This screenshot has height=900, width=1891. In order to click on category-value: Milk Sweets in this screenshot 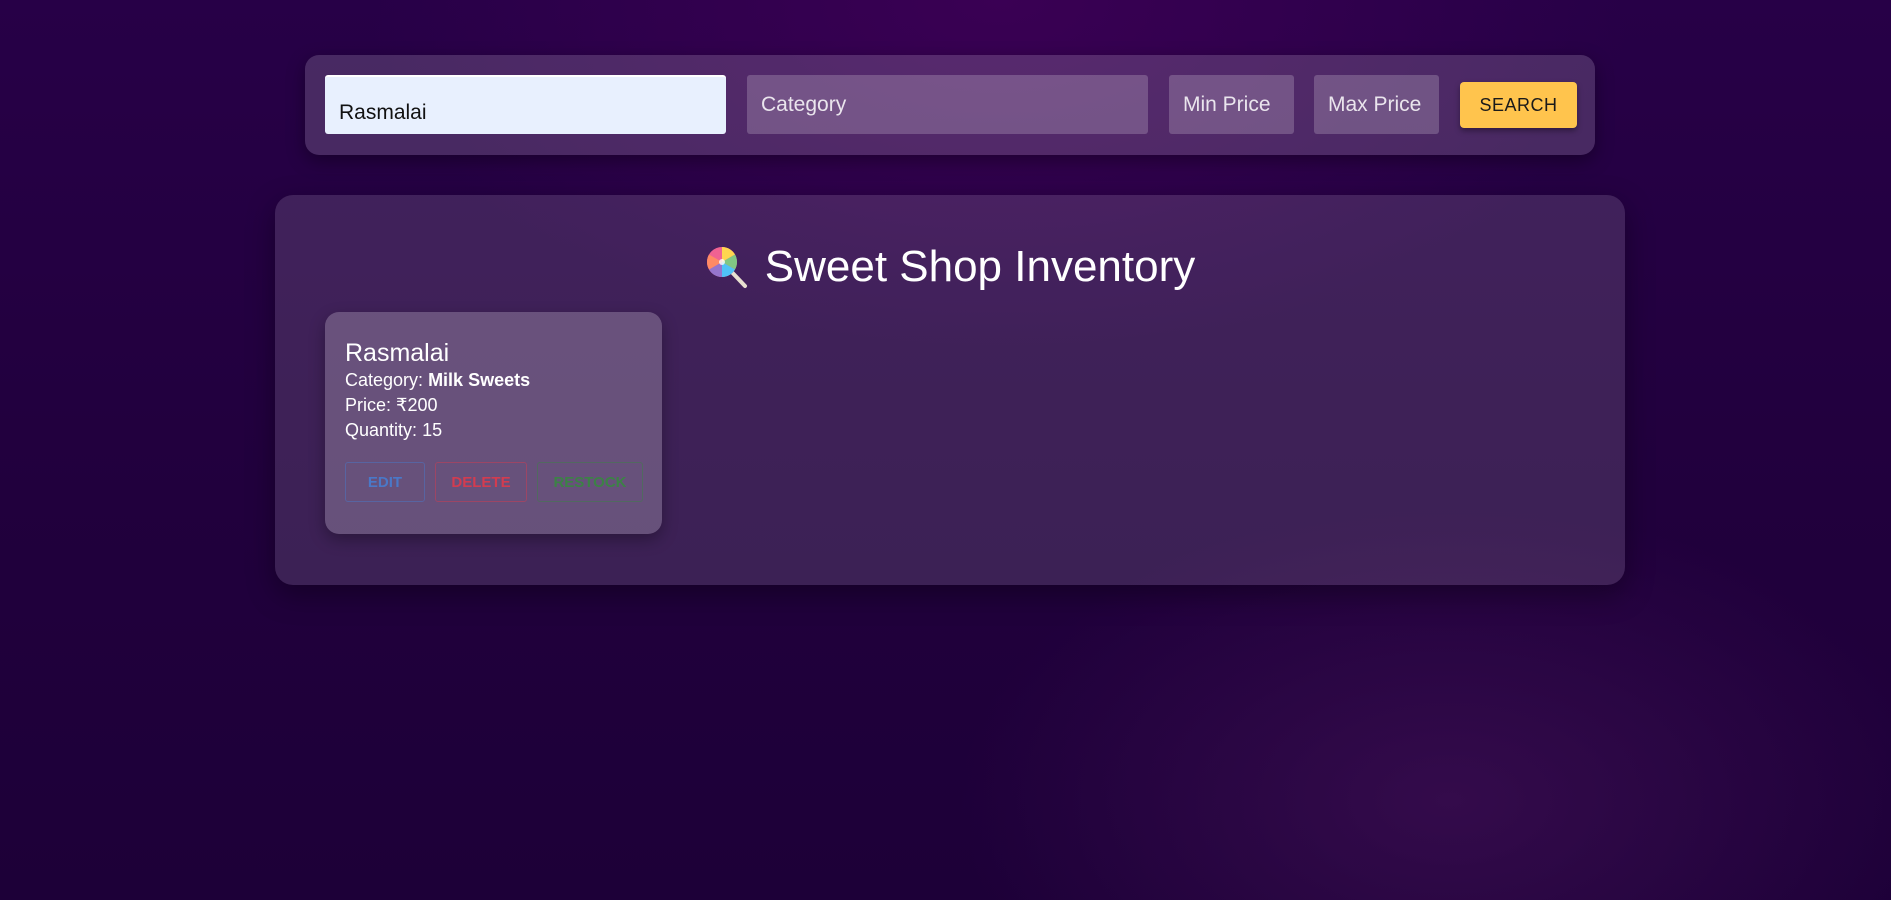, I will do `click(479, 380)`.